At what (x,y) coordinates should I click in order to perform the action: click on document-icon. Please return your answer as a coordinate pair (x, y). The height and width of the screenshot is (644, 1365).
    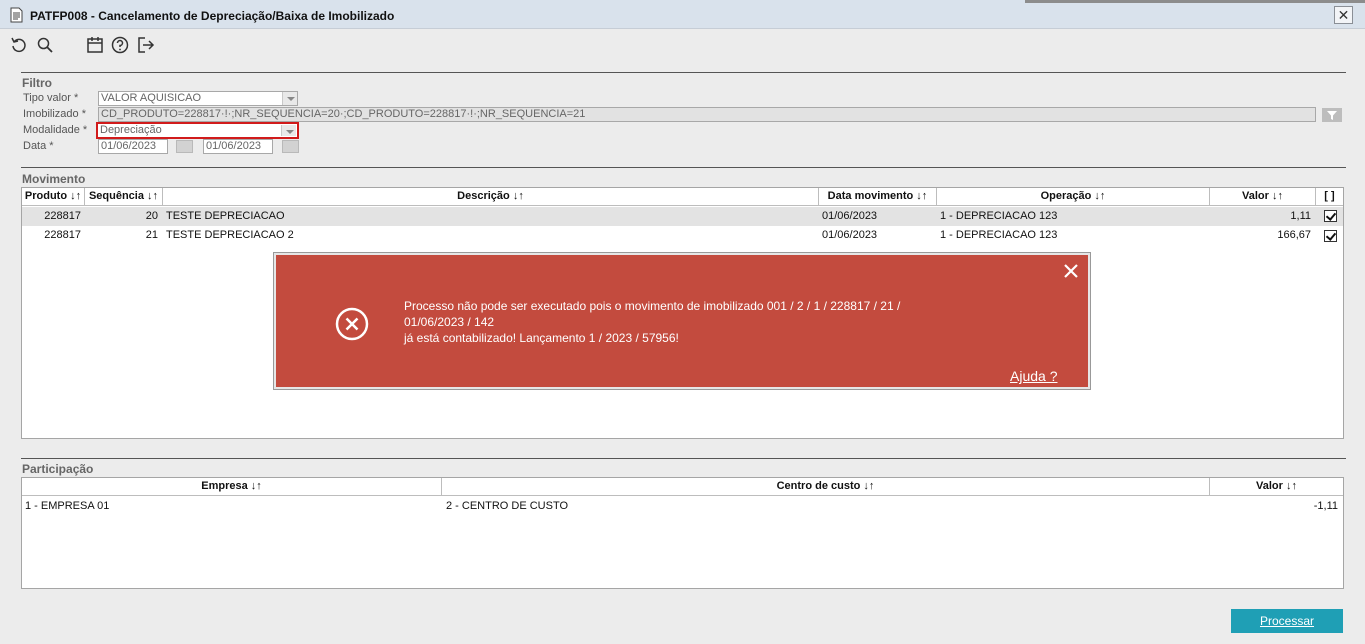
    Looking at the image, I should click on (16, 15).